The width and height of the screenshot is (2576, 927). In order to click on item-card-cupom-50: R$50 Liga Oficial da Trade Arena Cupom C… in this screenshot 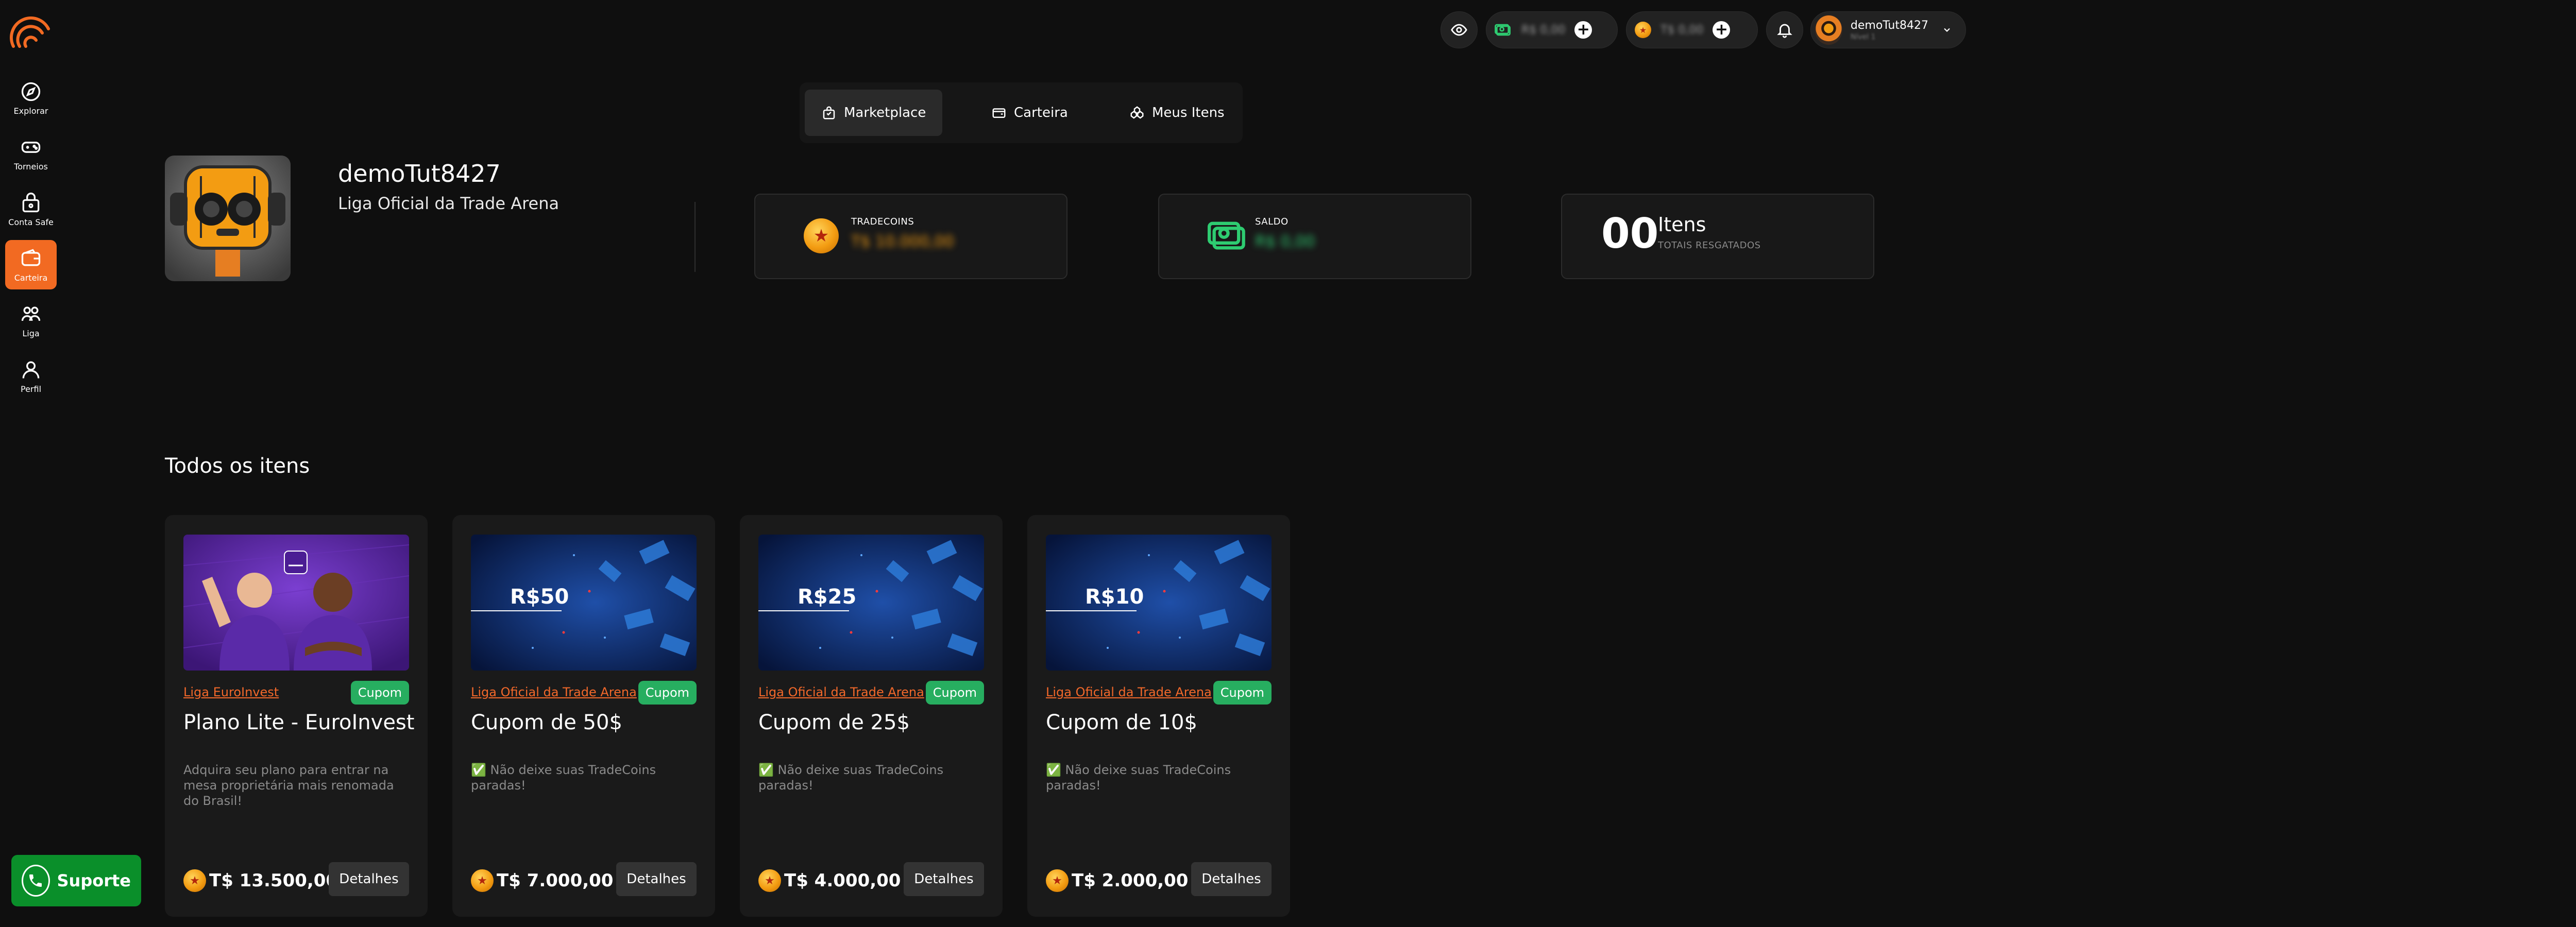, I will do `click(583, 716)`.